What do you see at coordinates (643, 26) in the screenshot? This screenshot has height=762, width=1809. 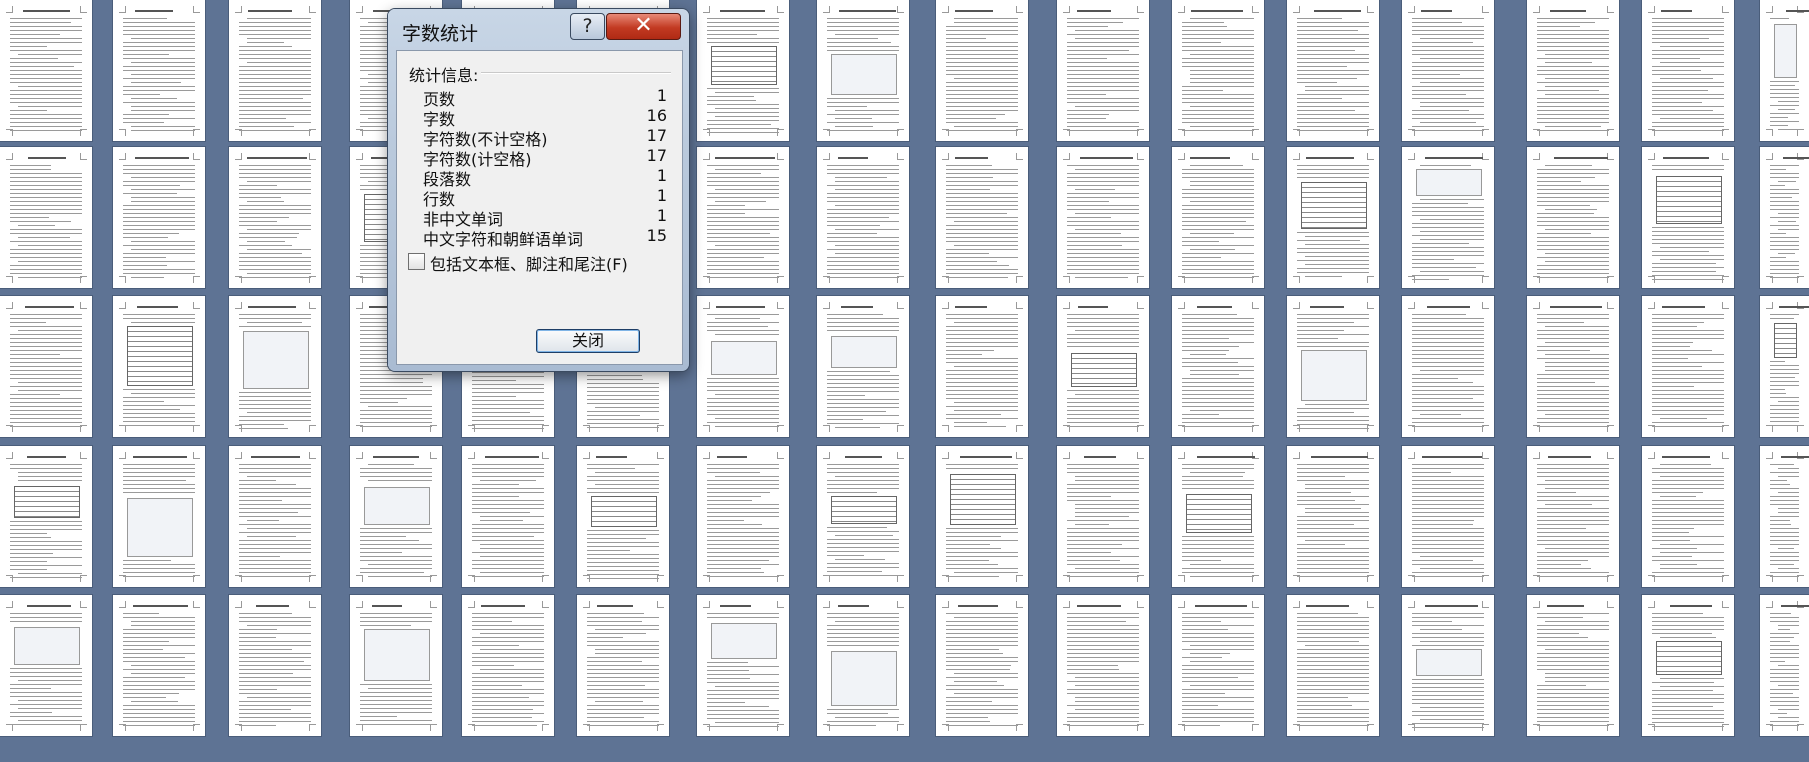 I see `close-window-button: ✕` at bounding box center [643, 26].